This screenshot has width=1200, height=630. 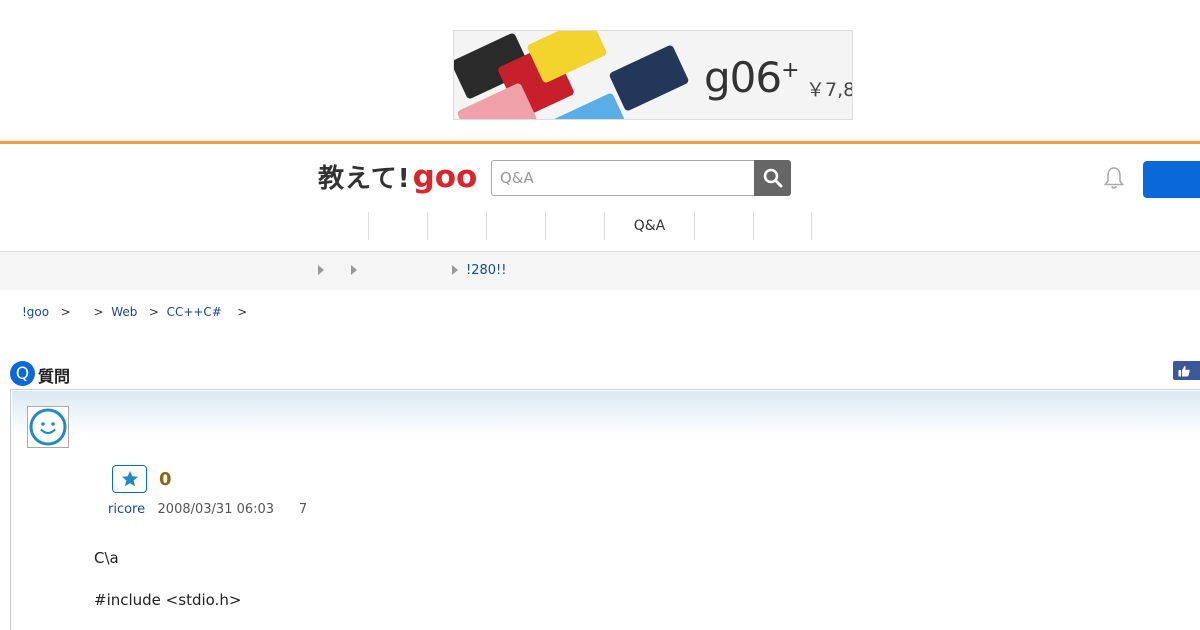 What do you see at coordinates (54, 376) in the screenshot?
I see `question-heading: 質問` at bounding box center [54, 376].